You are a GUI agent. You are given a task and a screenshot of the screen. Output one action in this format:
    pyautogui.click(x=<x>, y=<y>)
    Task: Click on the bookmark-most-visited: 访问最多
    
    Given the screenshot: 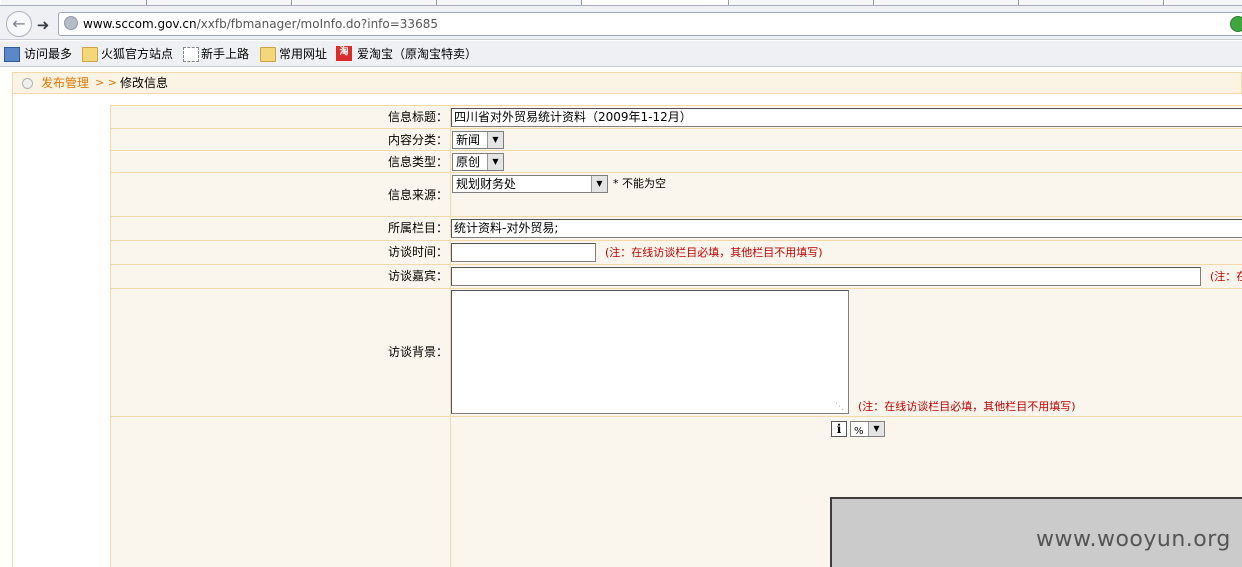 What is the action you would take?
    pyautogui.click(x=48, y=54)
    